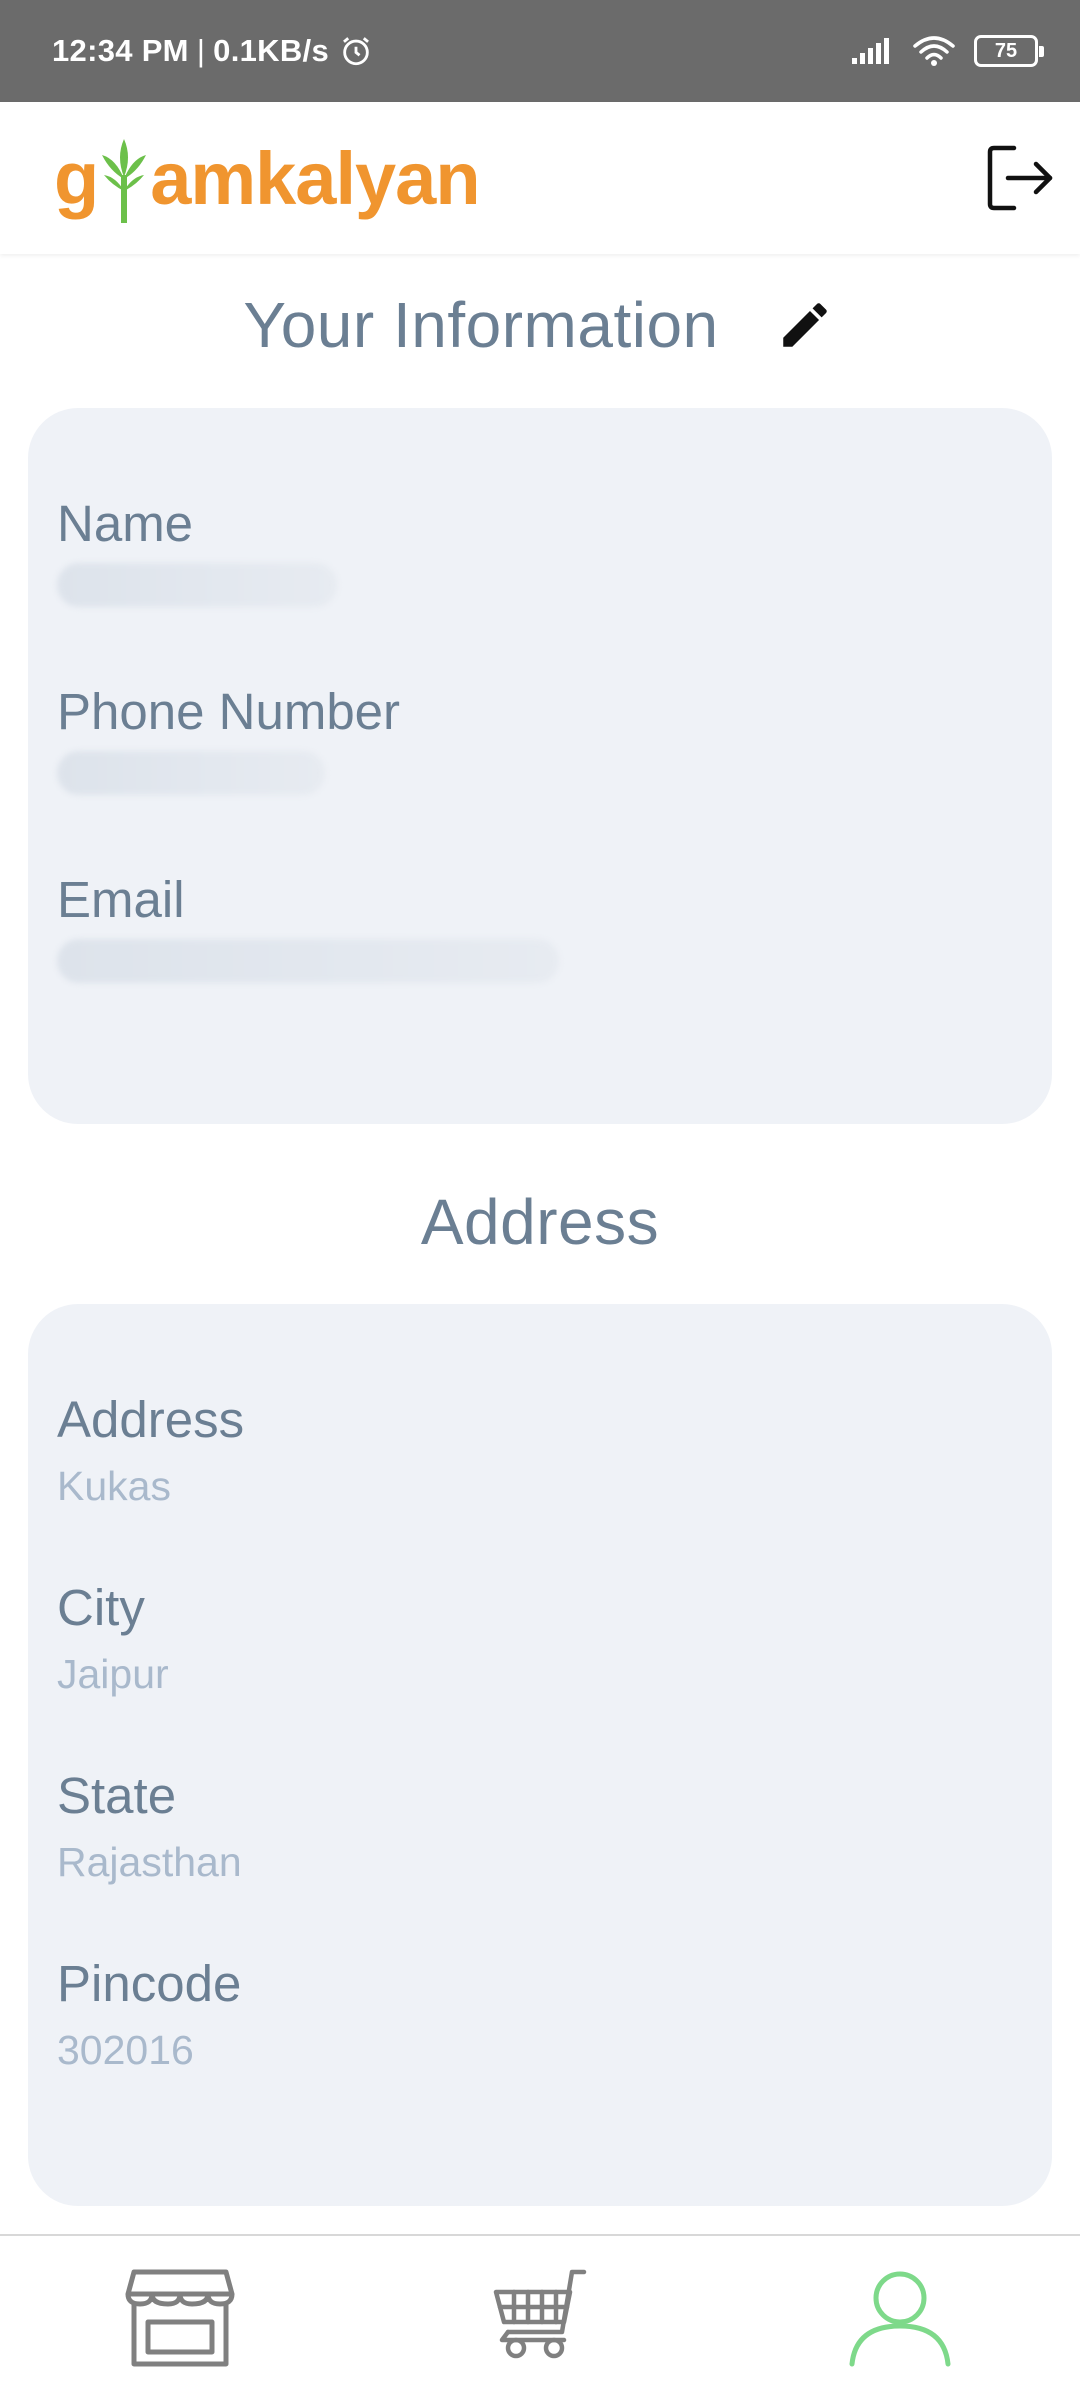 The width and height of the screenshot is (1080, 2400). Describe the element at coordinates (149, 1862) in the screenshot. I see `state-value: Rajasthan` at that location.